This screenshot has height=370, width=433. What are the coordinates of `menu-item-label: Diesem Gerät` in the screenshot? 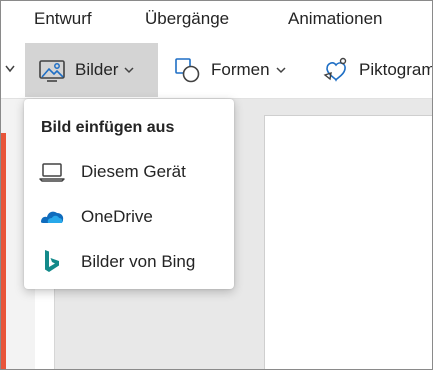 It's located at (133, 171).